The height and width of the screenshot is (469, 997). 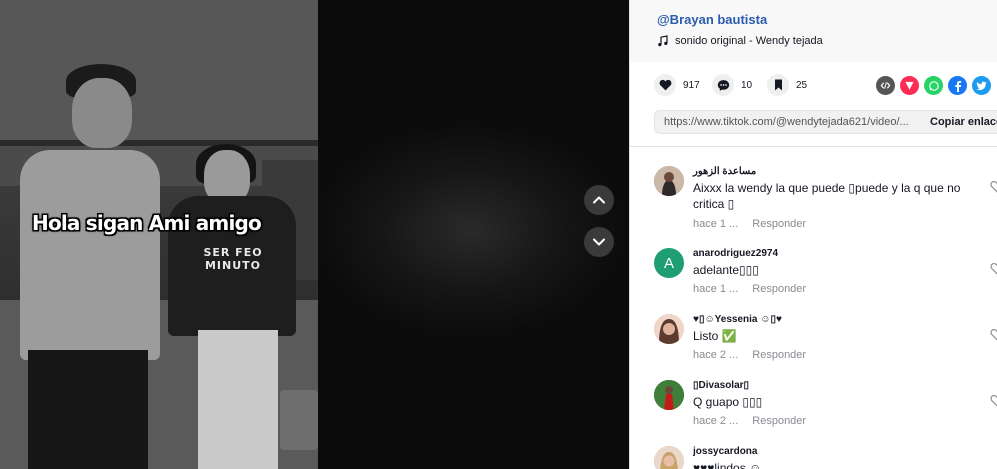 What do you see at coordinates (233, 259) in the screenshot?
I see `shirt-print: SER FEO MINUTO` at bounding box center [233, 259].